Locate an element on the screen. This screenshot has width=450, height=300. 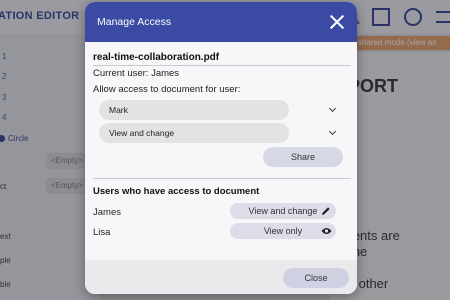
permission-label: View only is located at coordinates (283, 231).